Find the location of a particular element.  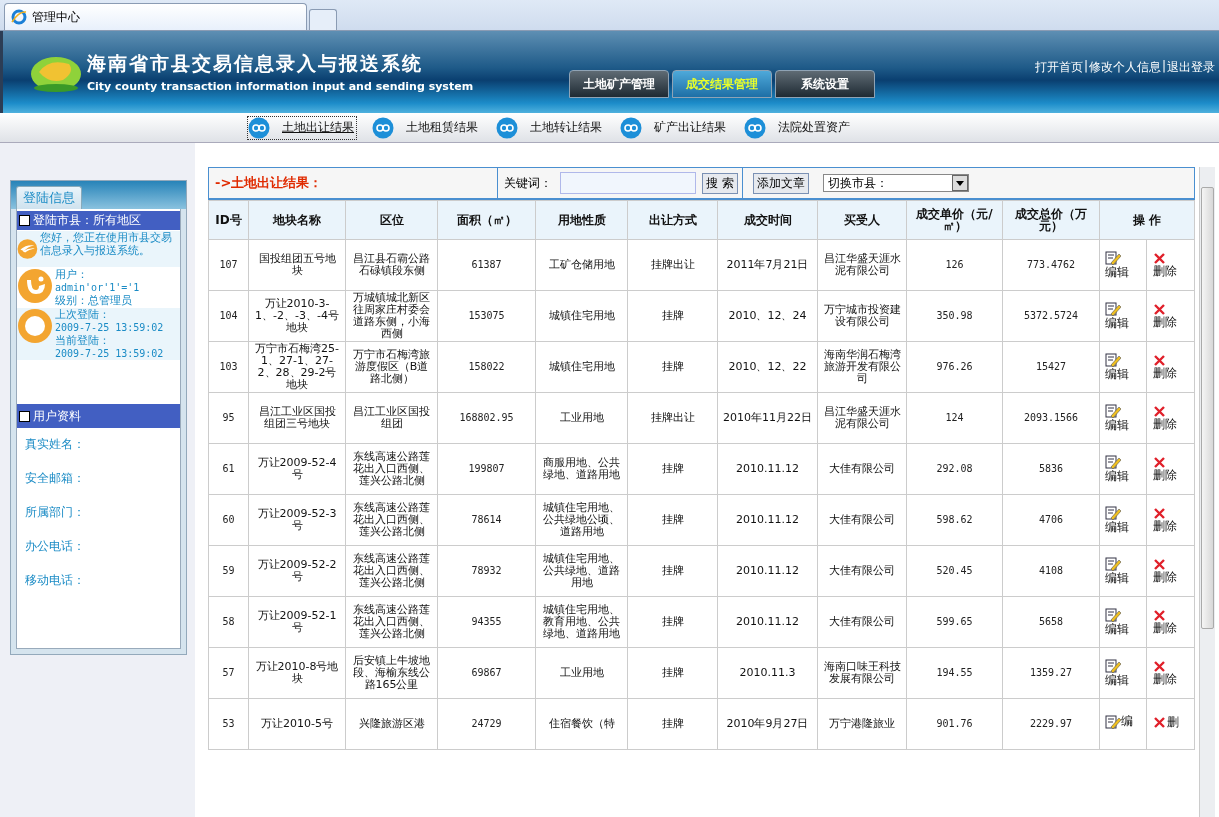

header-link: 修改个人信息 is located at coordinates (1124, 67).